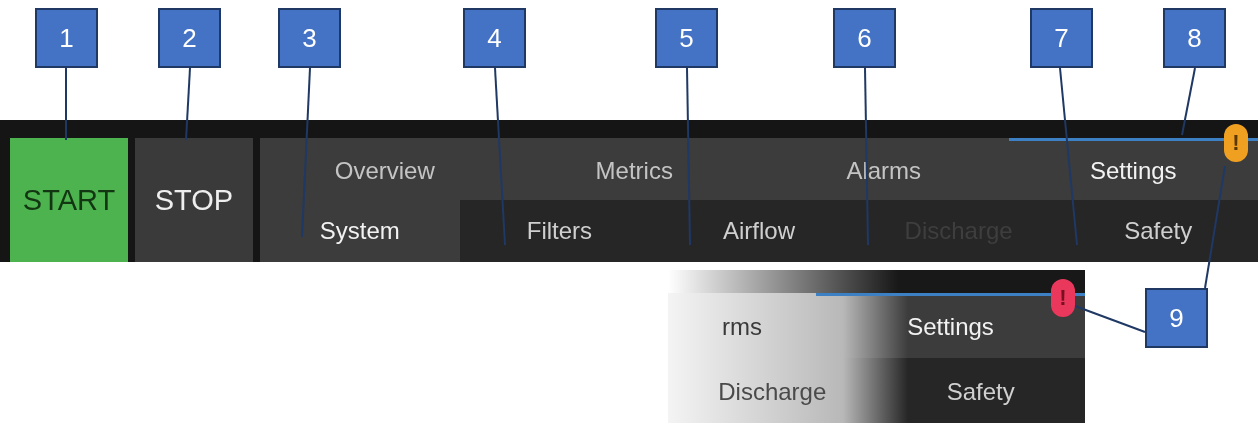  Describe the element at coordinates (559, 231) in the screenshot. I see `secondary-tab: Filters` at that location.